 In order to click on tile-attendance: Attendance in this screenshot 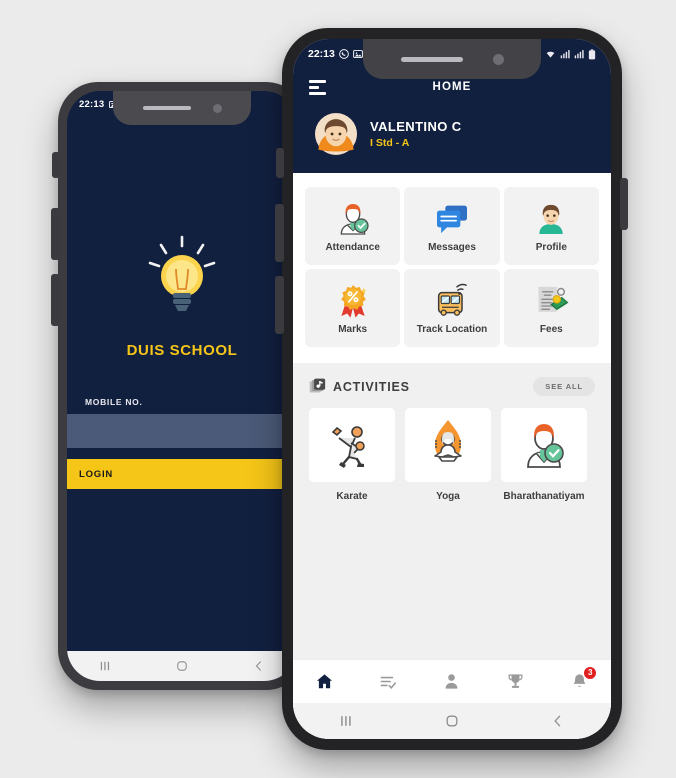, I will do `click(353, 226)`.